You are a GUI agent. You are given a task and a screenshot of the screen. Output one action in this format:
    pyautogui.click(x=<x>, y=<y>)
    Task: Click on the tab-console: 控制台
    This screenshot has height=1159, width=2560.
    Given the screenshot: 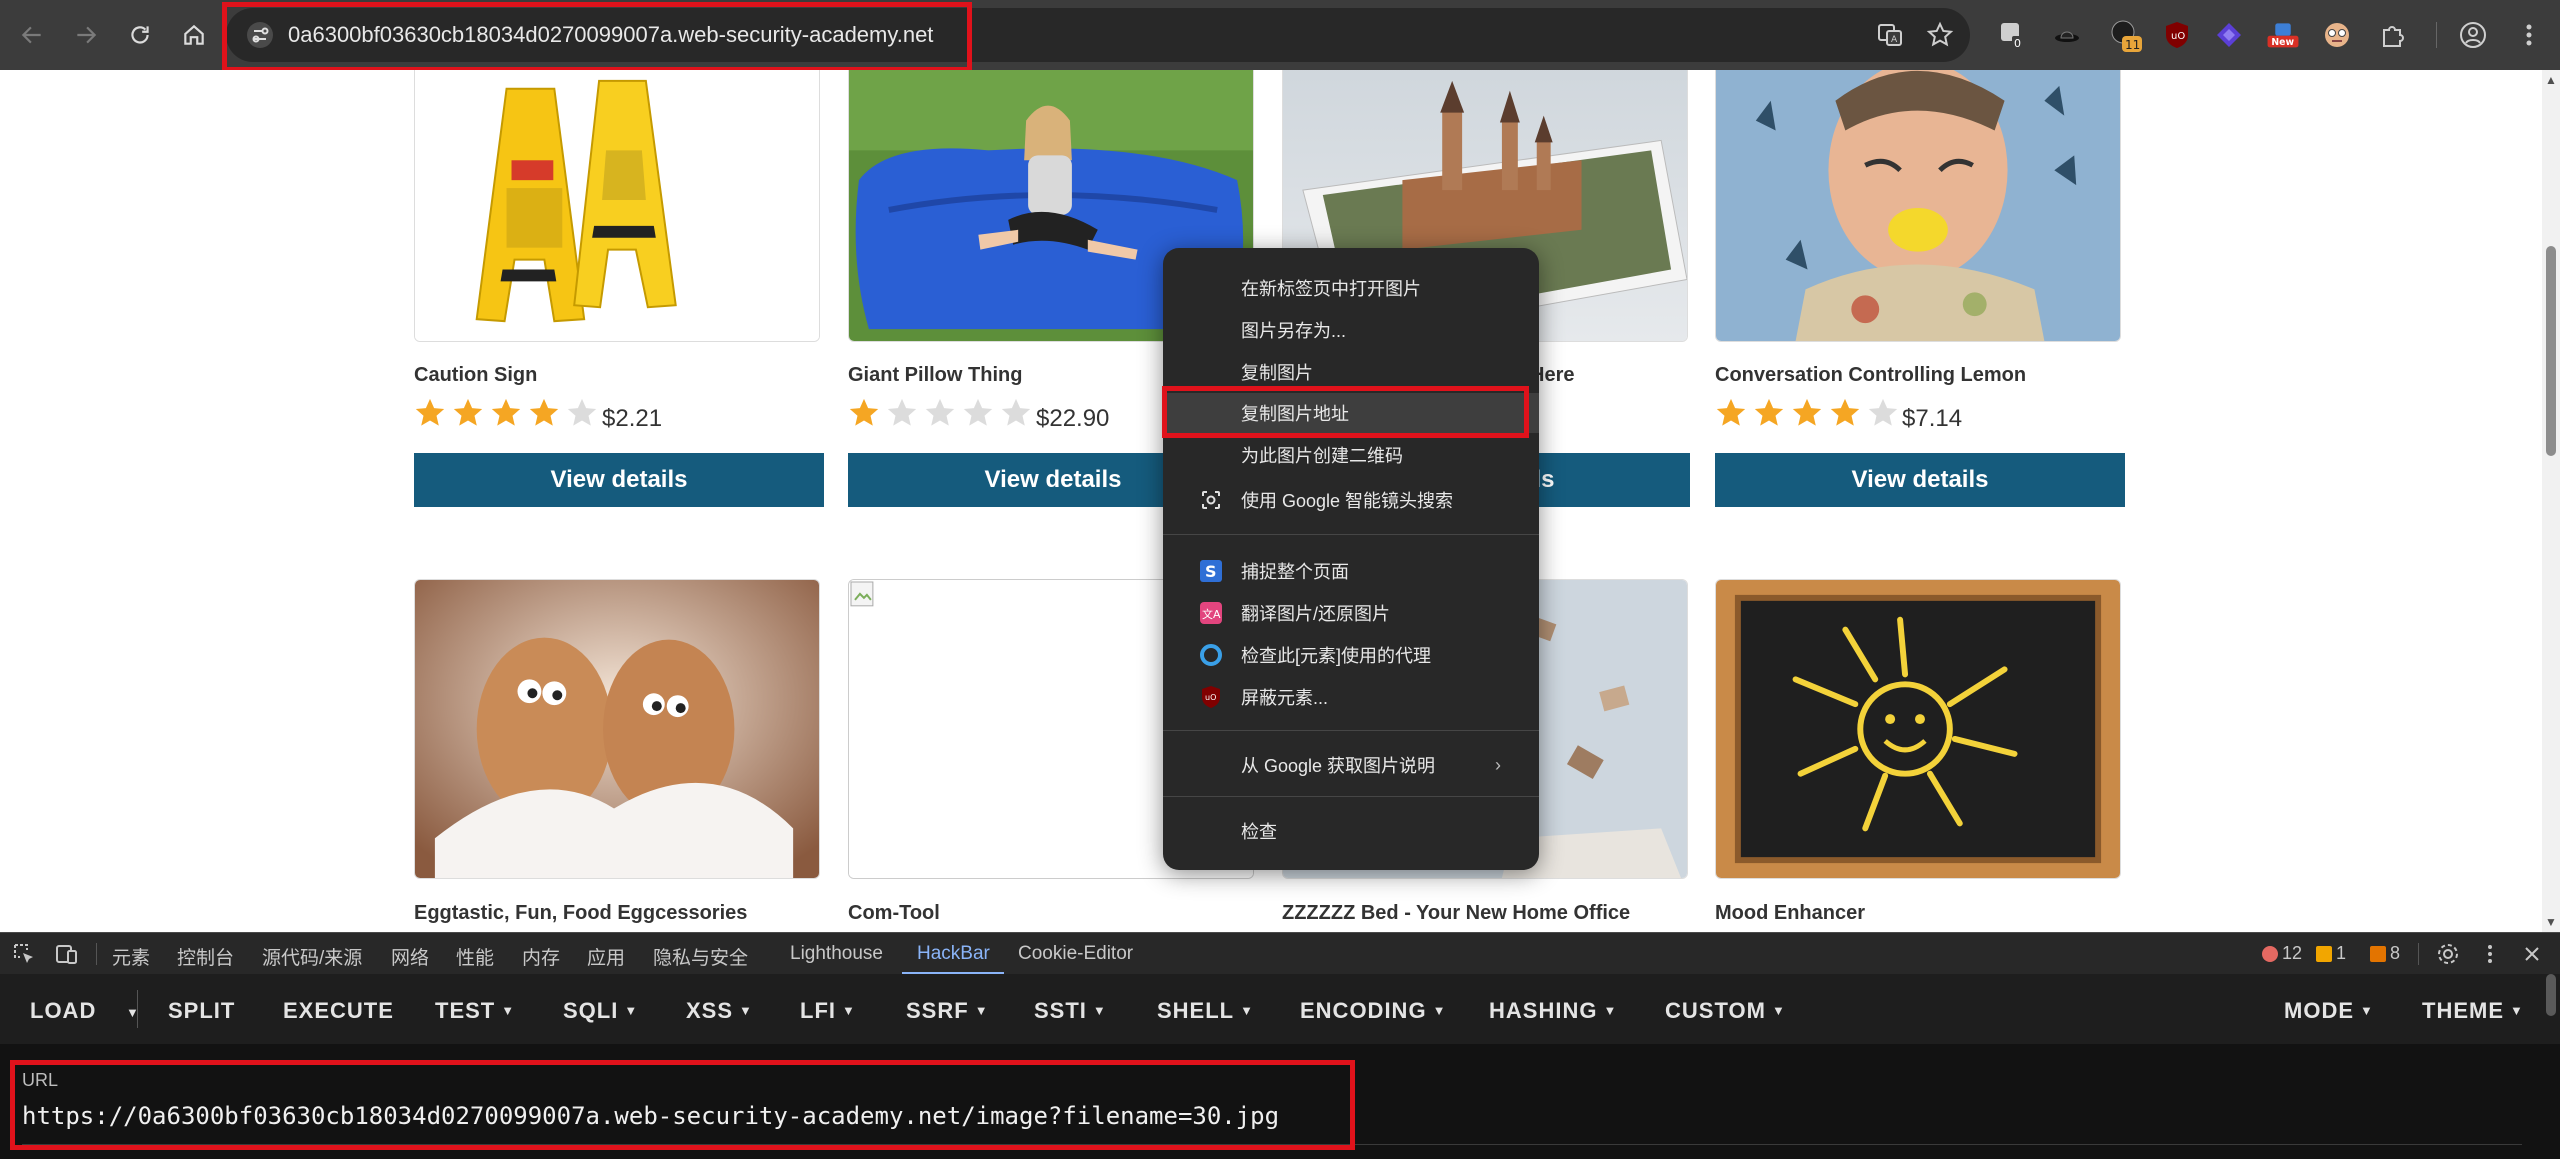 What is the action you would take?
    pyautogui.click(x=205, y=956)
    